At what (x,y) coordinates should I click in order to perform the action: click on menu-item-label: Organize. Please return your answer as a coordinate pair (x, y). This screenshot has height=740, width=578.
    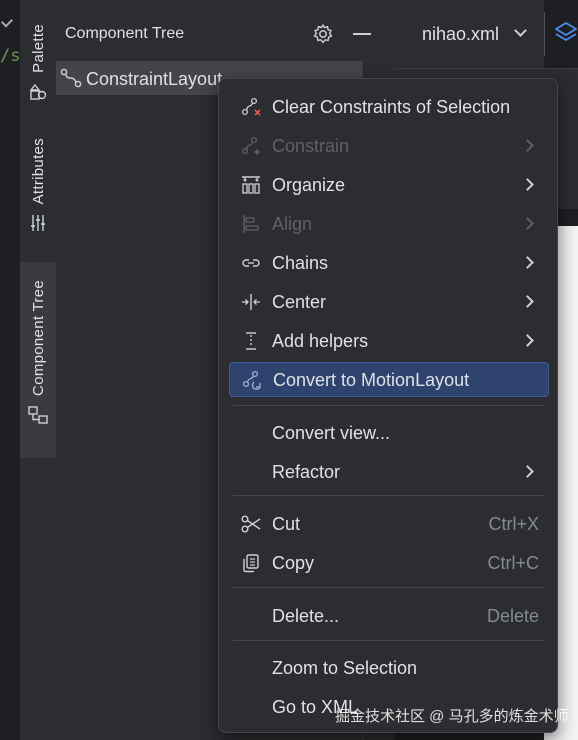
    Looking at the image, I should click on (309, 185).